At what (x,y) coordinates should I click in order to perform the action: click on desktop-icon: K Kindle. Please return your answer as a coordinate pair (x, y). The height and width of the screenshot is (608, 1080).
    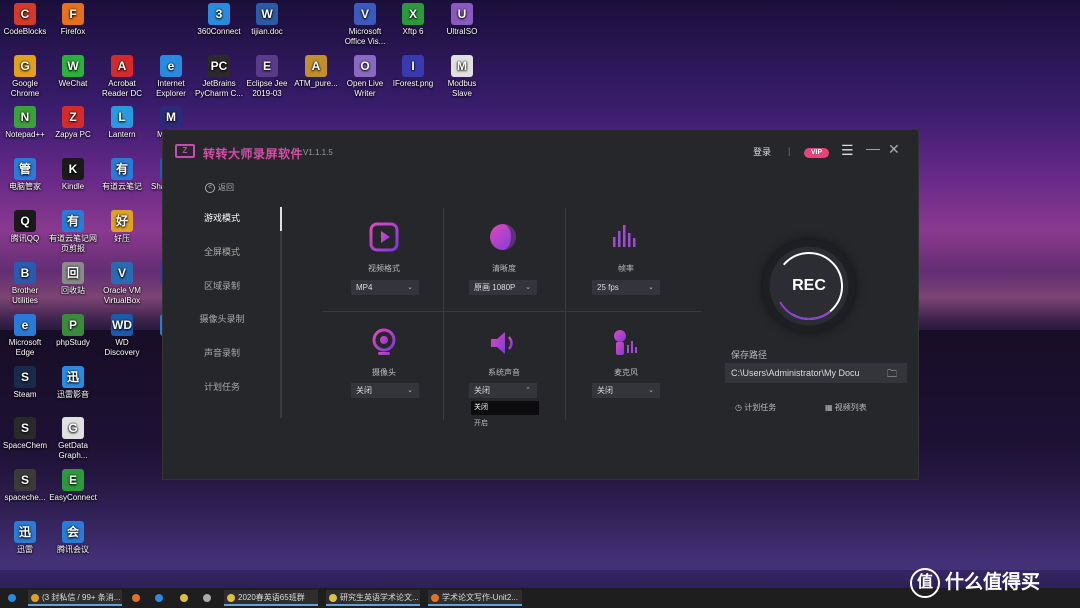
    Looking at the image, I should click on (73, 175).